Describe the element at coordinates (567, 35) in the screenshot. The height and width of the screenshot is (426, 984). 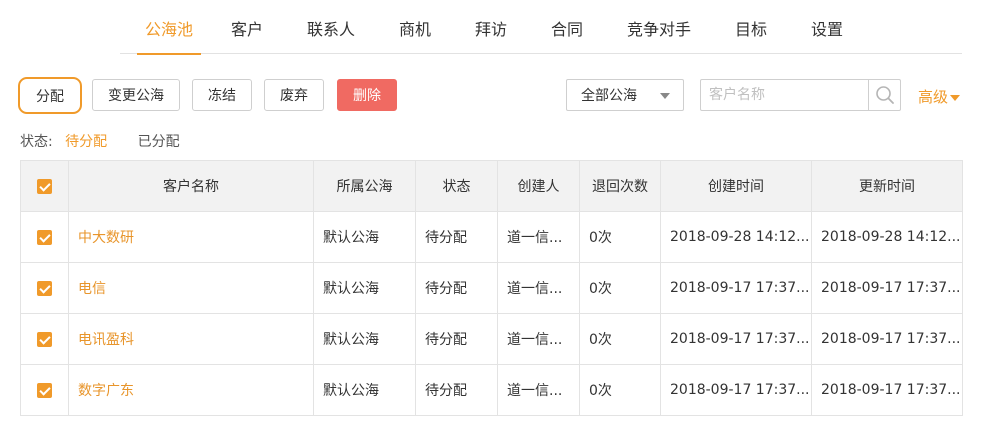
I see `tab-contracts: 合同` at that location.